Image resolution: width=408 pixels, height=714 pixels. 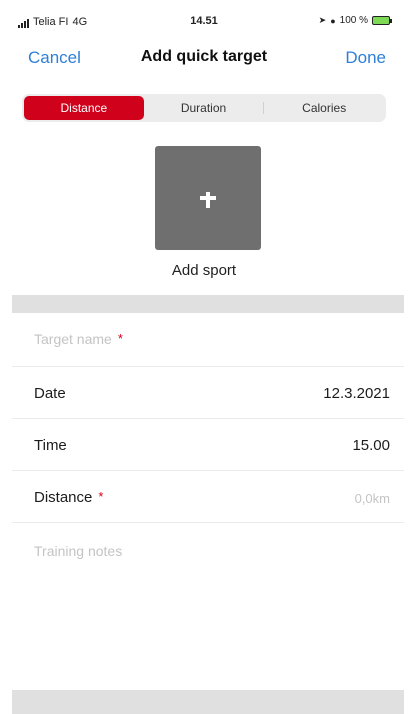 What do you see at coordinates (333, 20) in the screenshot?
I see `alarm-icon: ●` at bounding box center [333, 20].